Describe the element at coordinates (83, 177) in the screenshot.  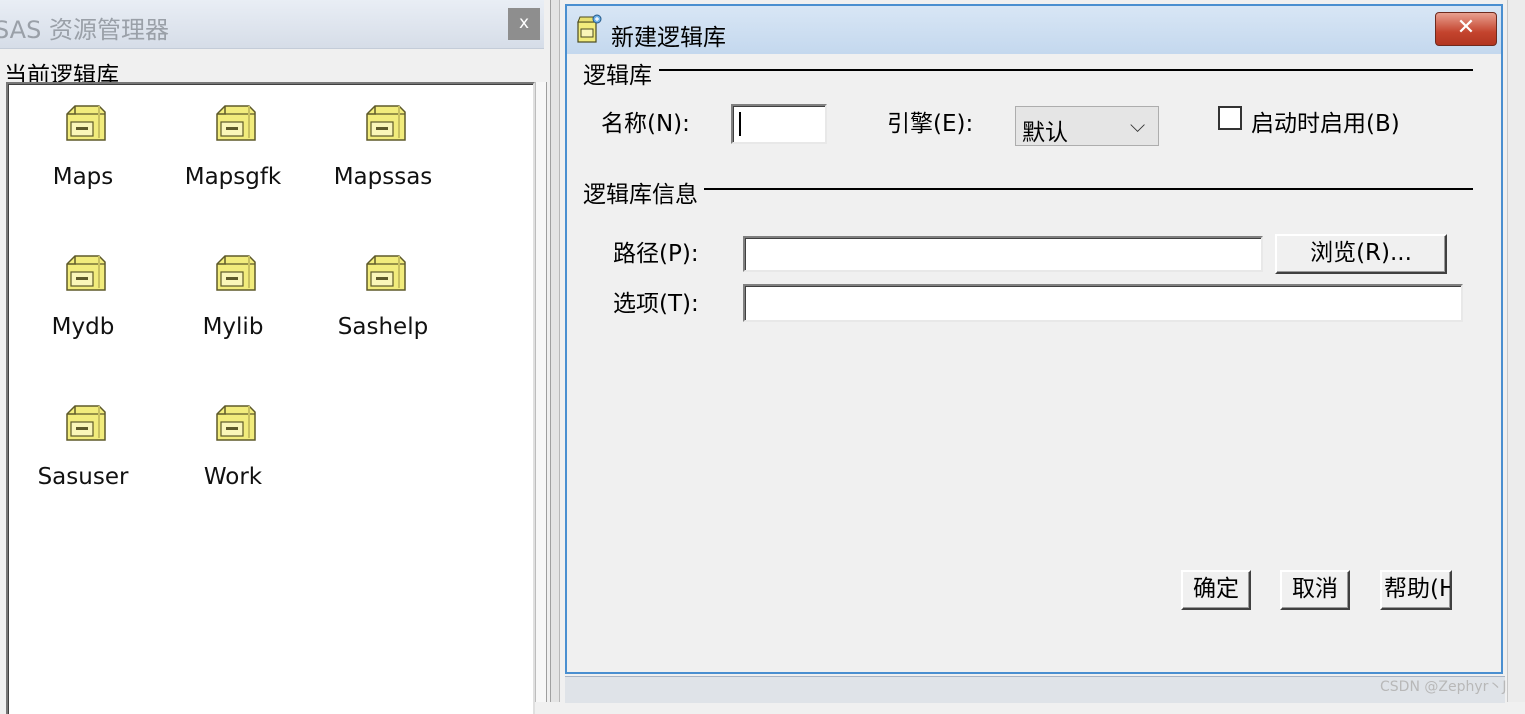
I see `library-label: Maps` at that location.